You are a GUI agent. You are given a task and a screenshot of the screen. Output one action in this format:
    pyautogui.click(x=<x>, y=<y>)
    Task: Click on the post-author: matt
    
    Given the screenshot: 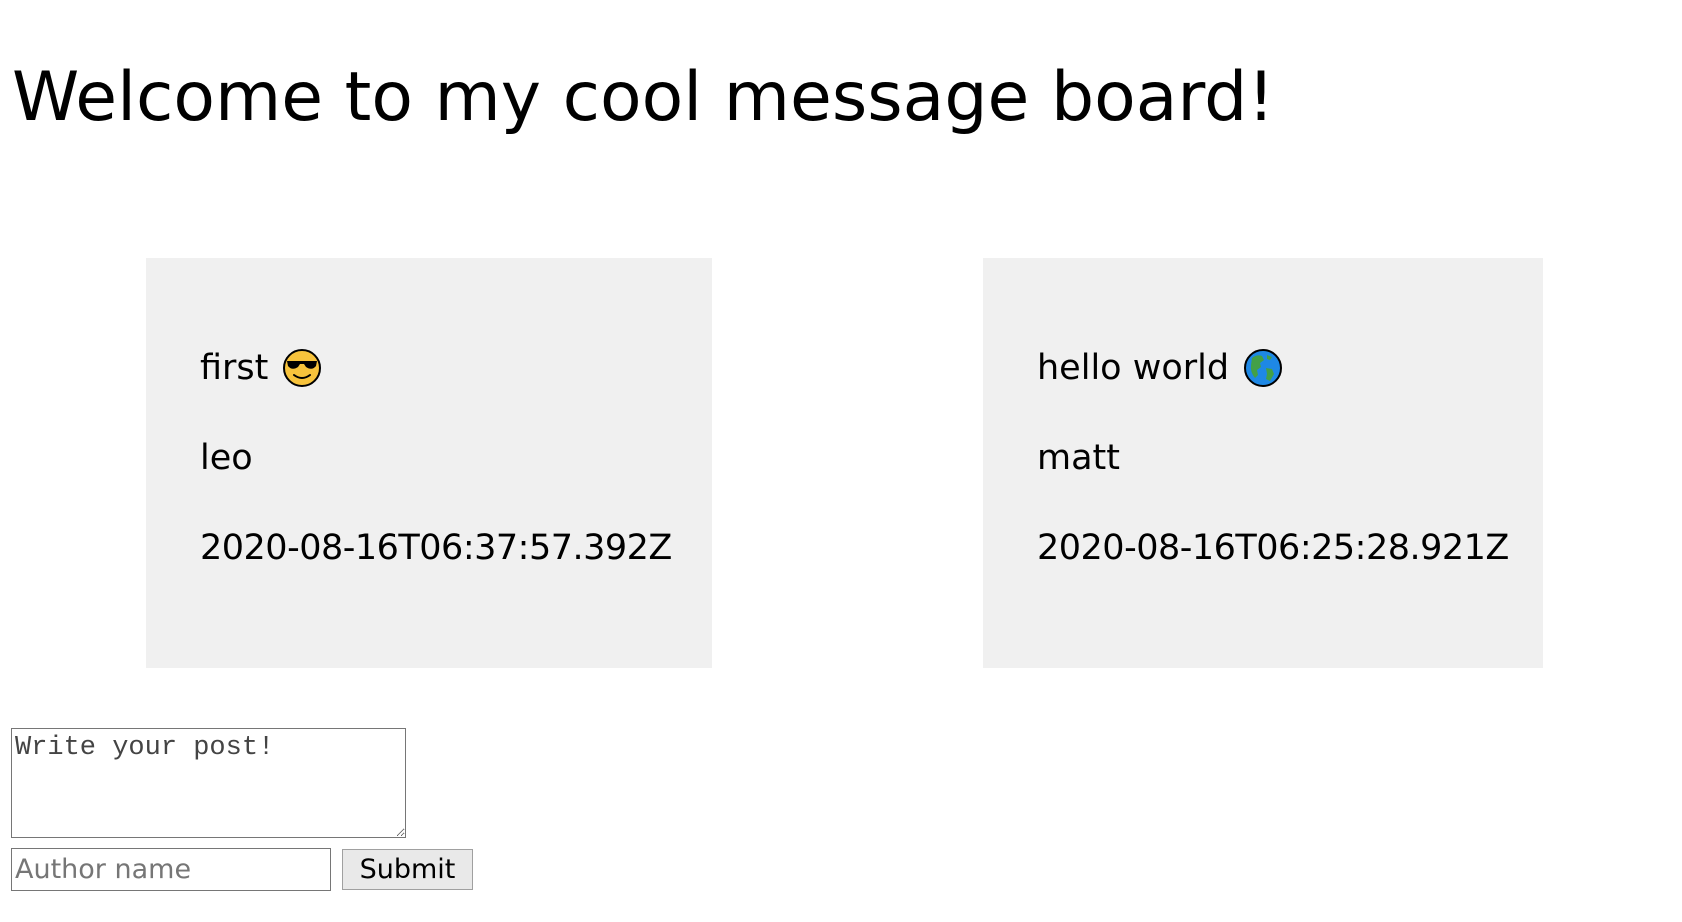 What is the action you would take?
    pyautogui.click(x=1078, y=458)
    